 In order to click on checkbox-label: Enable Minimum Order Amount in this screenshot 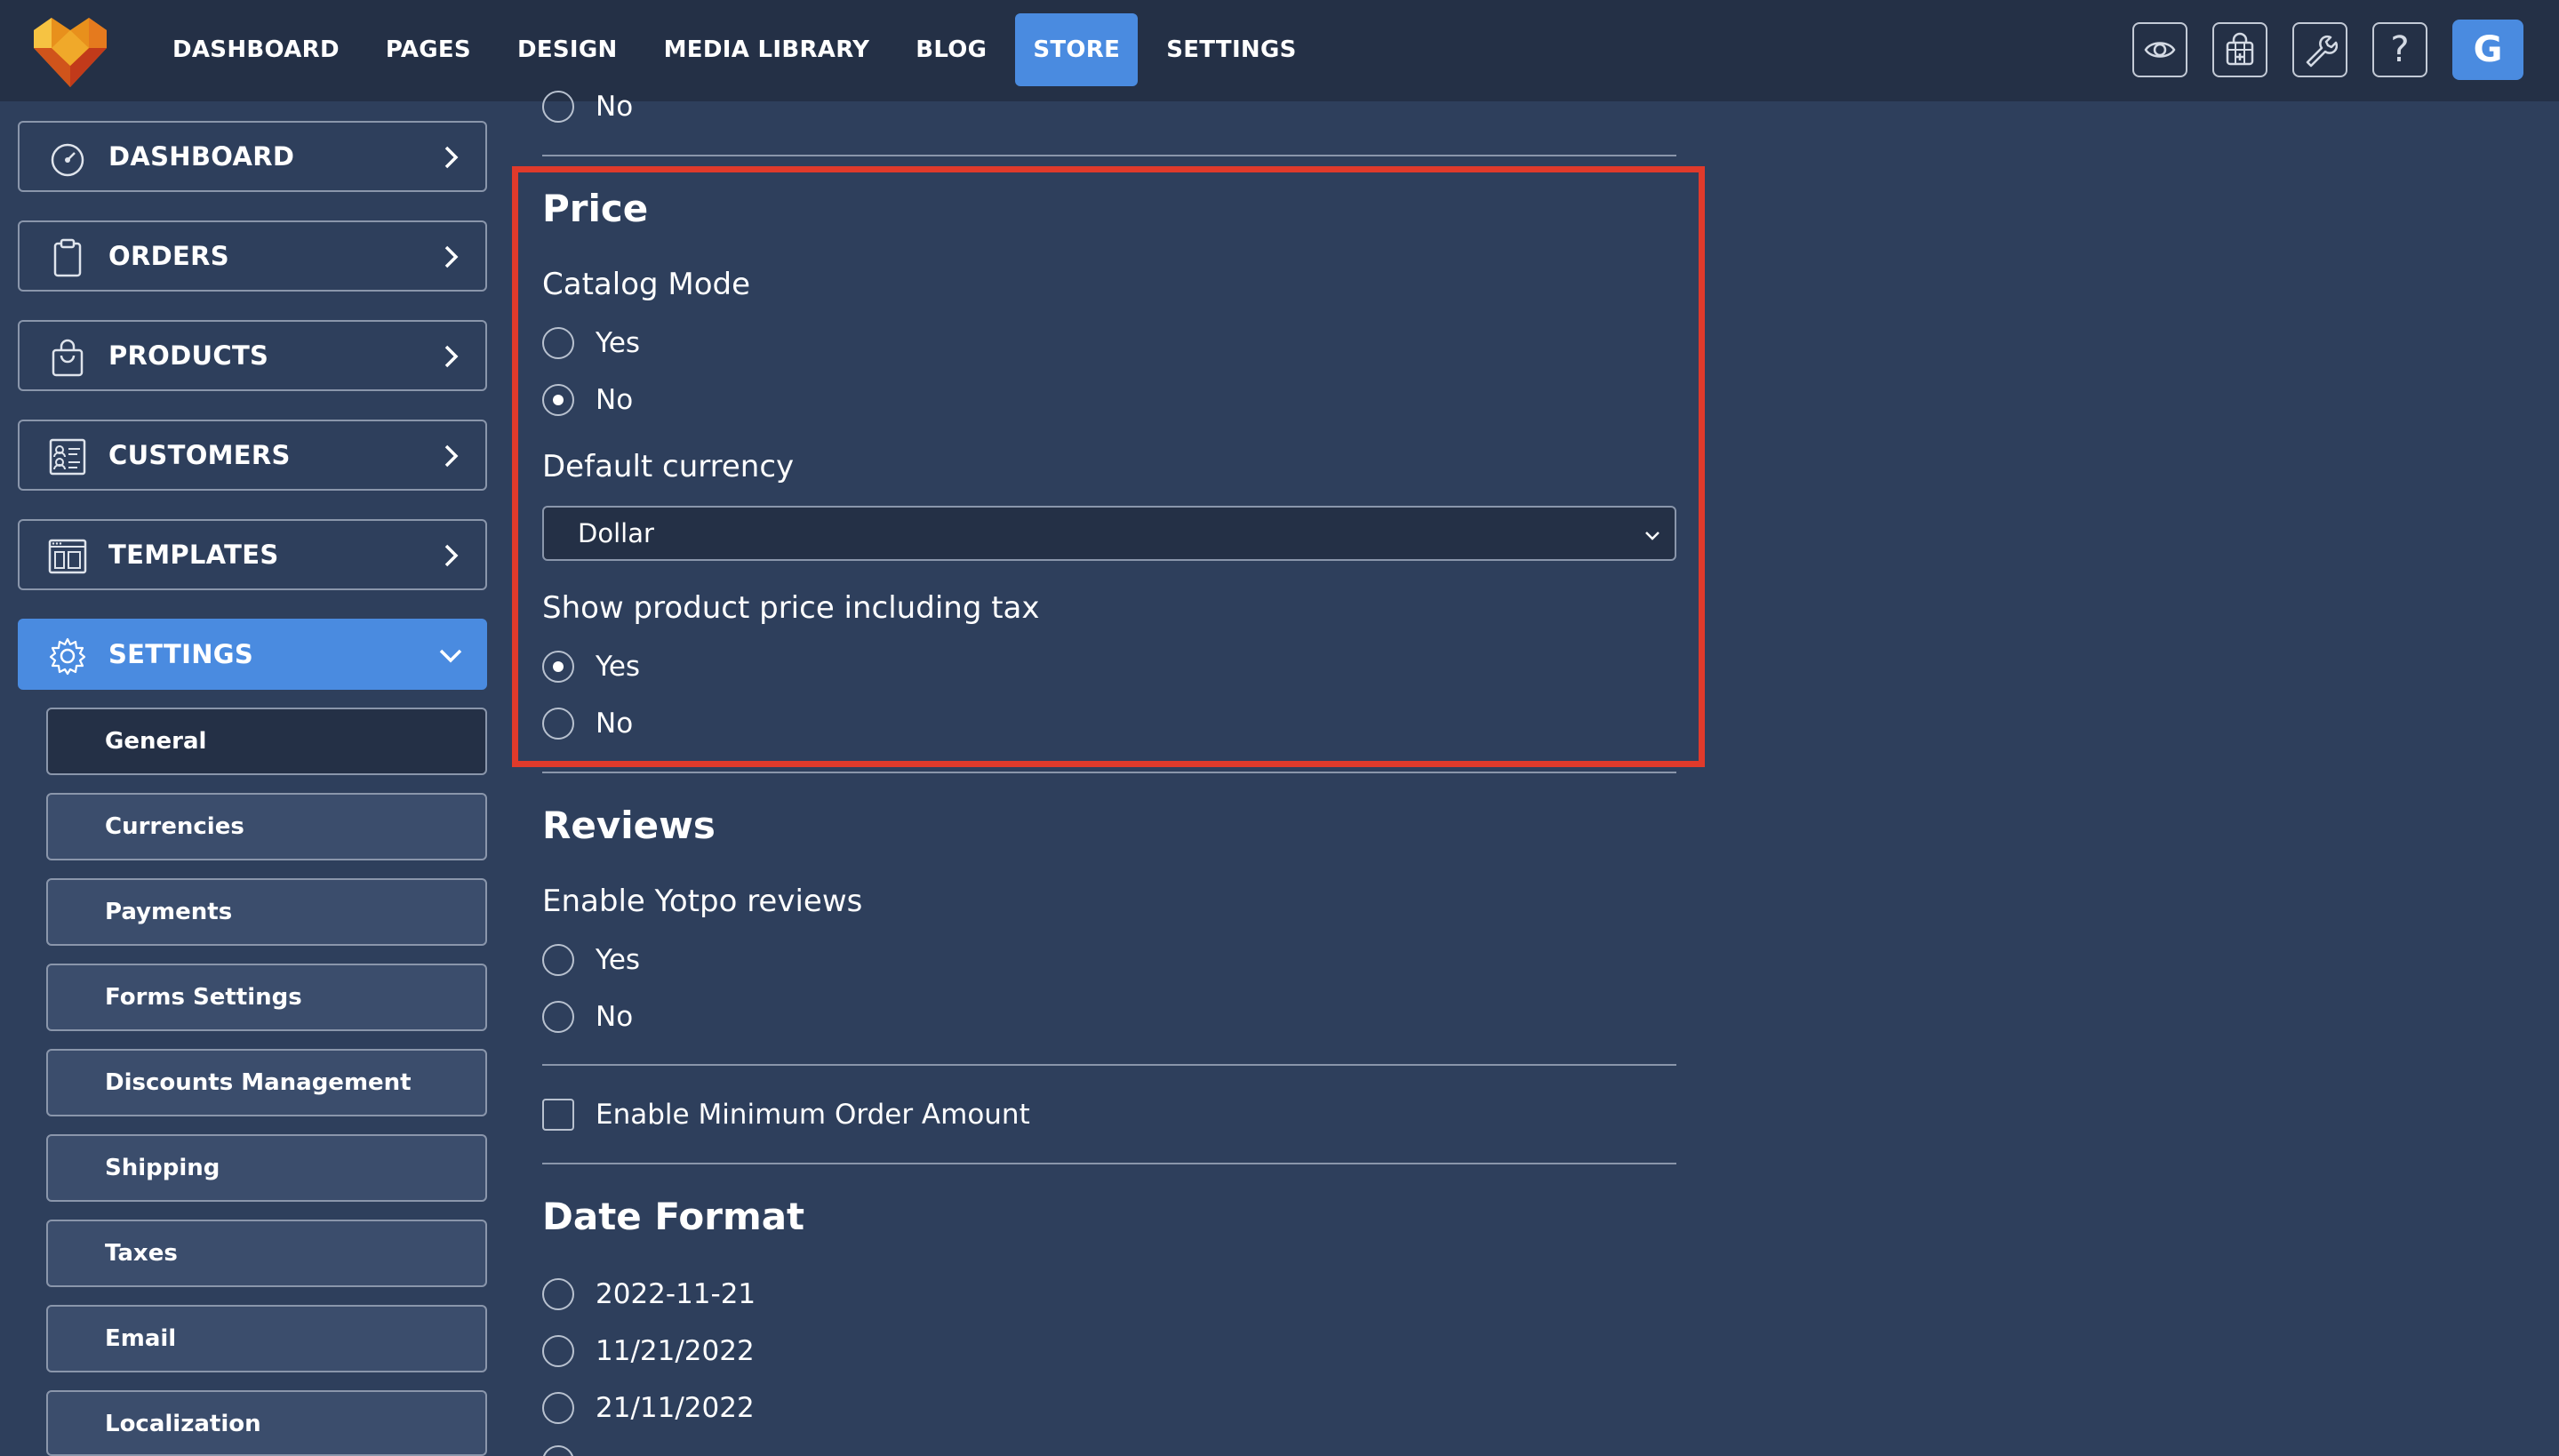, I will do `click(813, 1115)`.